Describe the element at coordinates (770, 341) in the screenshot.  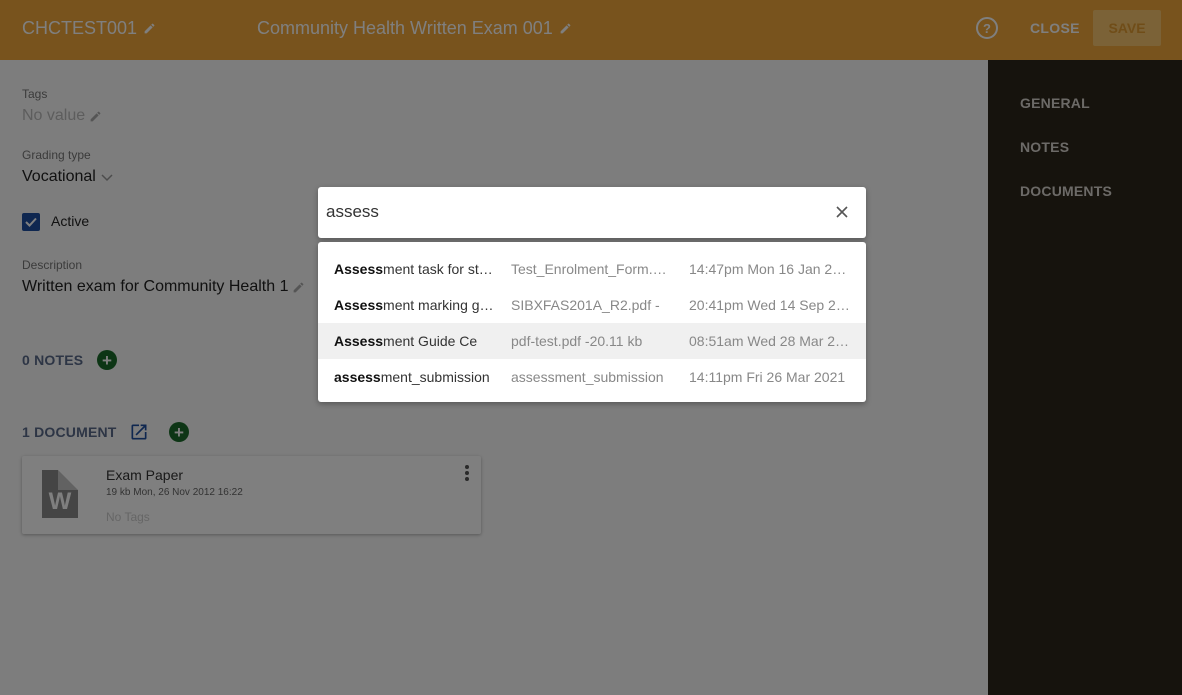
I see `result-date: 08:51am Wed 28 Mar 2018` at that location.